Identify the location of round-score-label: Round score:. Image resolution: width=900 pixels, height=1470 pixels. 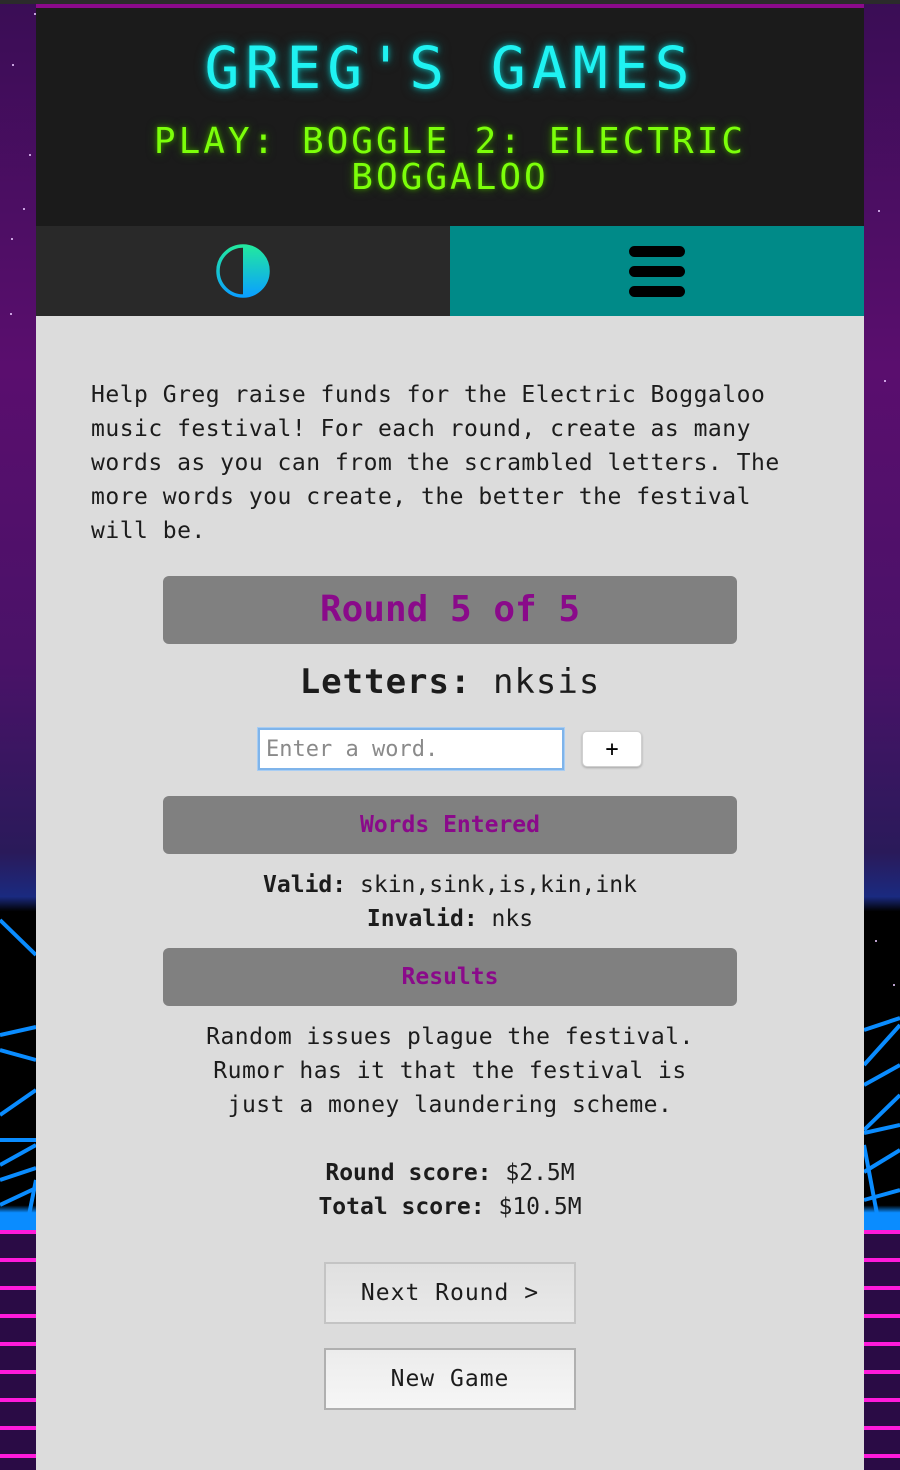
(408, 1173).